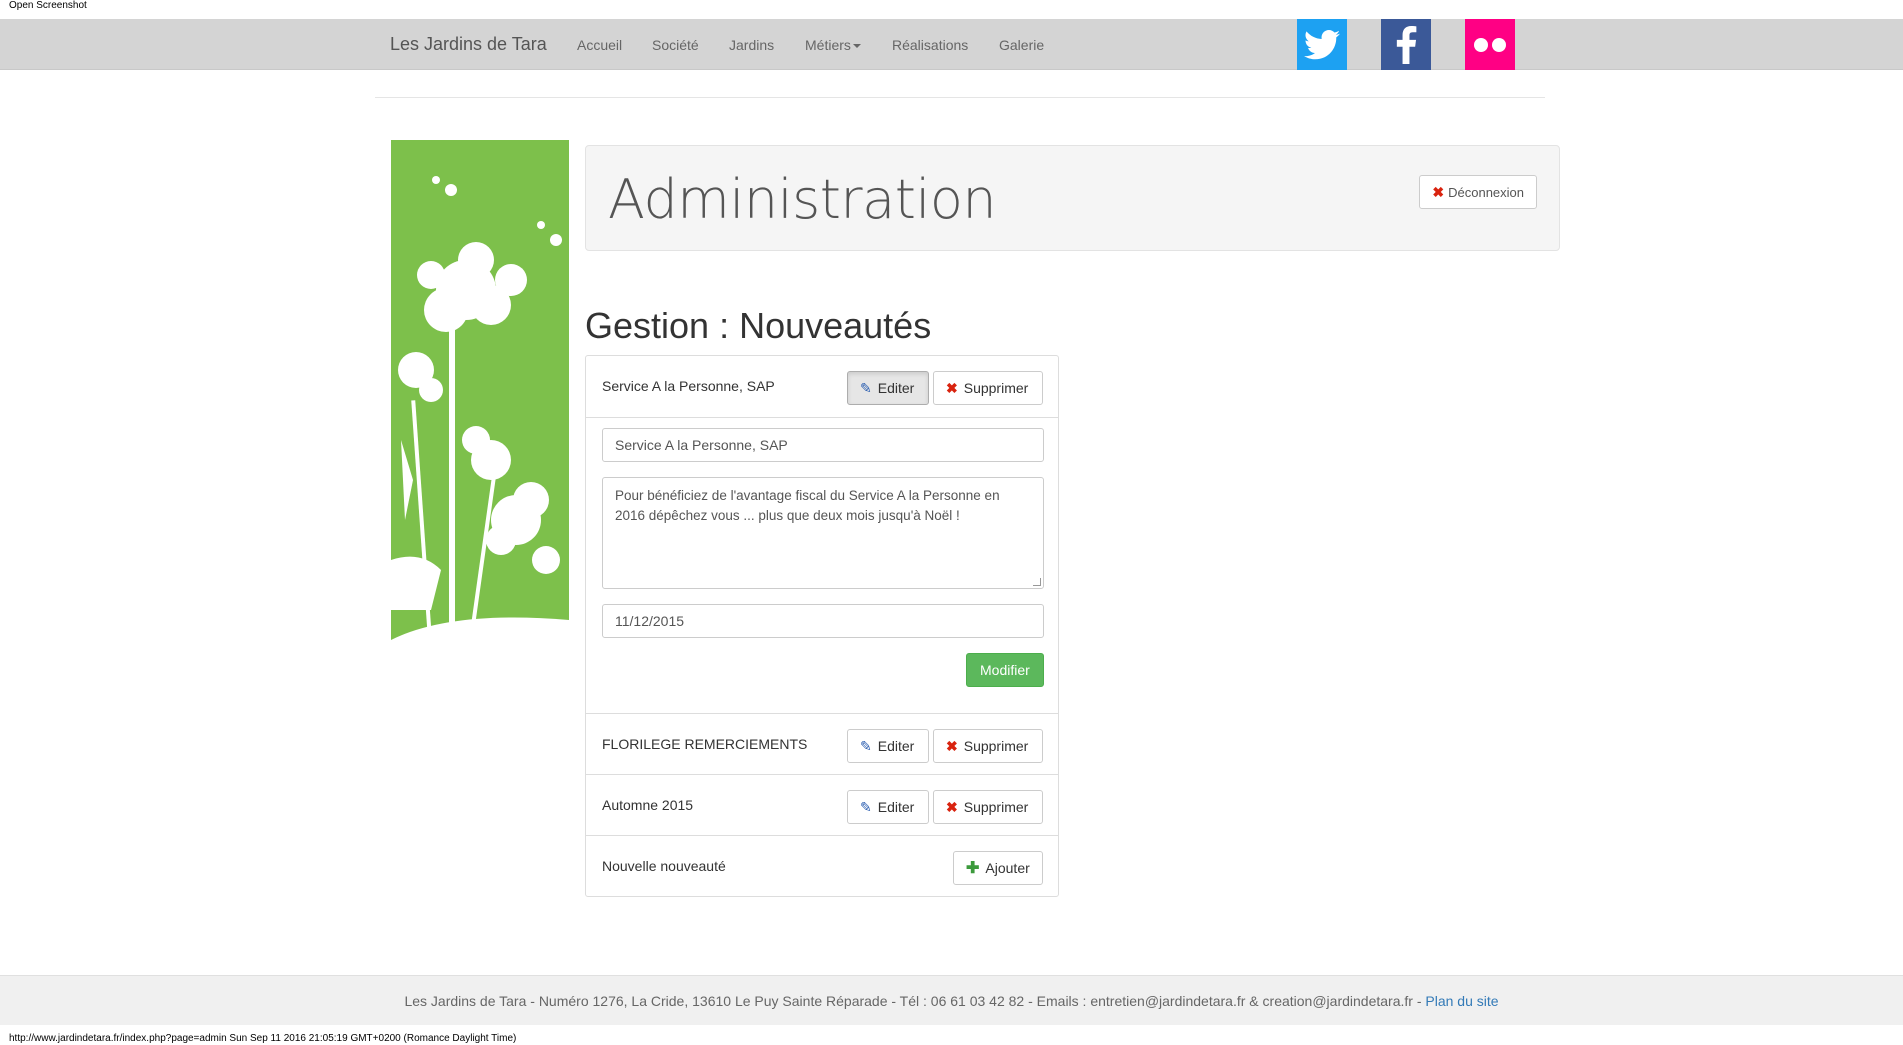 Image resolution: width=1903 pixels, height=1045 pixels. Describe the element at coordinates (648, 805) in the screenshot. I see `news-item-label: Automne 2015` at that location.